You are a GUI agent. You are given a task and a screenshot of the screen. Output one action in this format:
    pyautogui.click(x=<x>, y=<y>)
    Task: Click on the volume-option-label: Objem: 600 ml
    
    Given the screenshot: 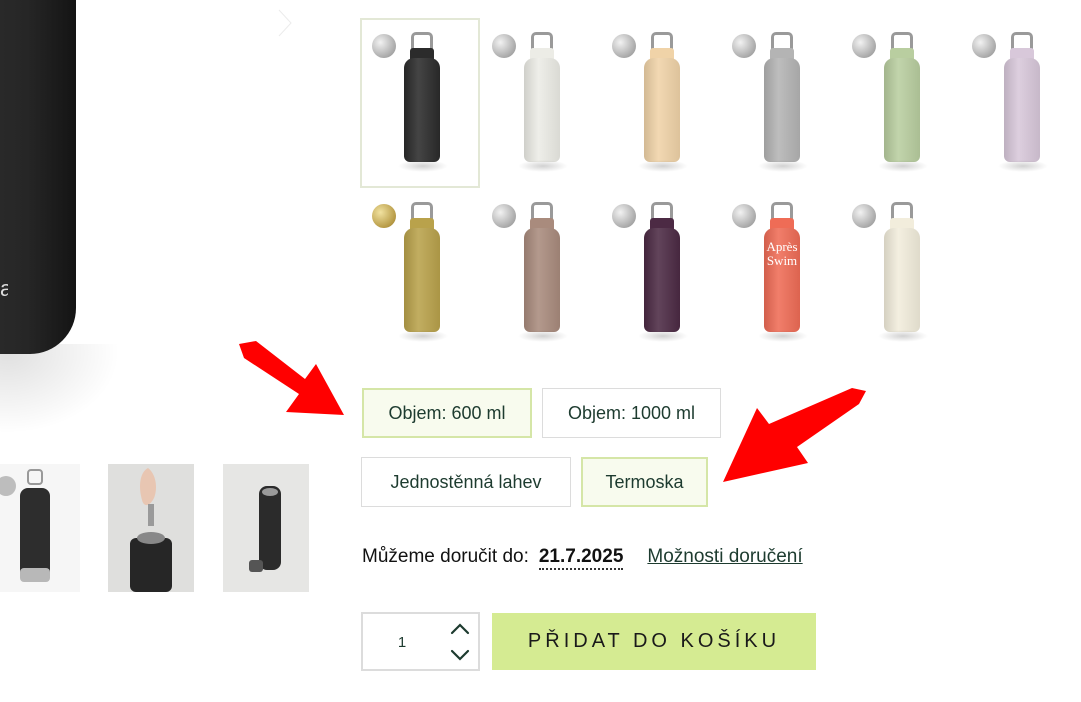 What is the action you would take?
    pyautogui.click(x=447, y=412)
    